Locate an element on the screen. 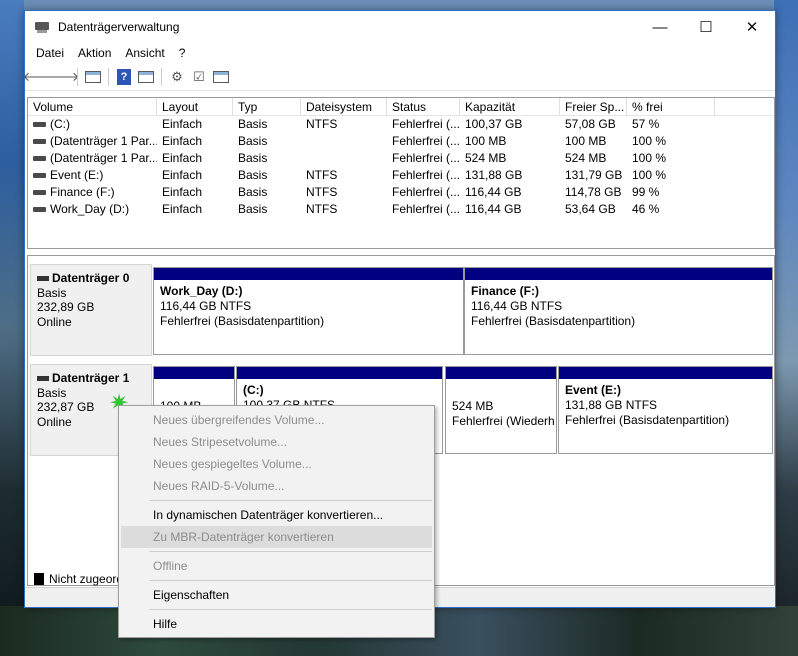  cell-dateisystem: NTFS is located at coordinates (344, 209).